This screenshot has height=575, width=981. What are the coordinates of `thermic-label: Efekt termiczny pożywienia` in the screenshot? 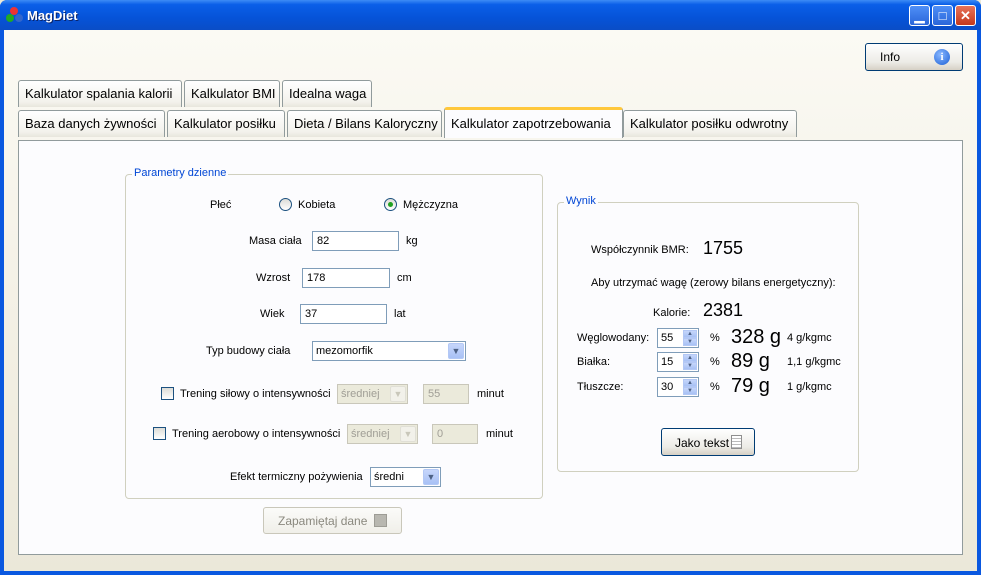 It's located at (296, 477).